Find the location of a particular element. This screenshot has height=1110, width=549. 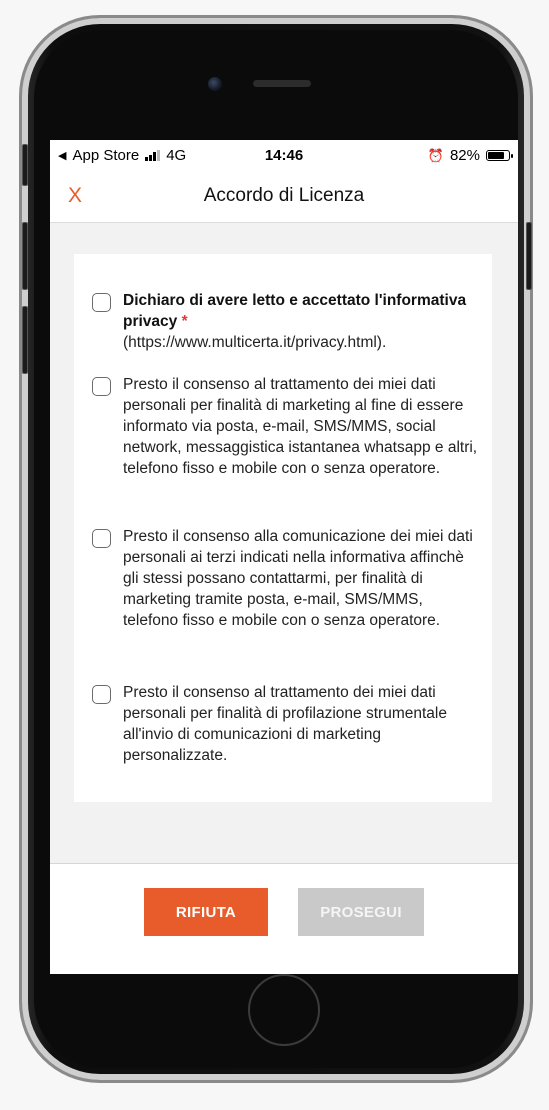

status-right: ⏰ 82% is located at coordinates (470, 155).